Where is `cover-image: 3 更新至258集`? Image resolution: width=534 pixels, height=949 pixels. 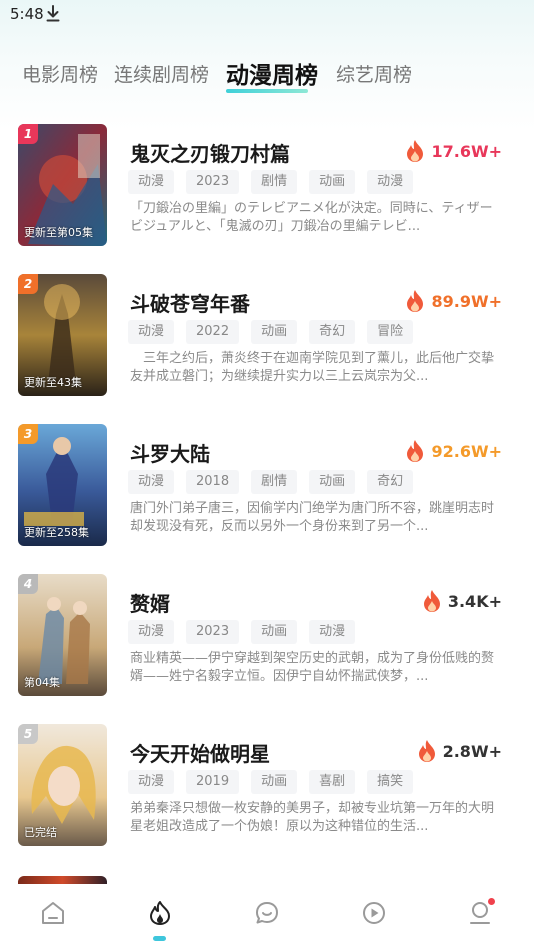 cover-image: 3 更新至258集 is located at coordinates (62, 485).